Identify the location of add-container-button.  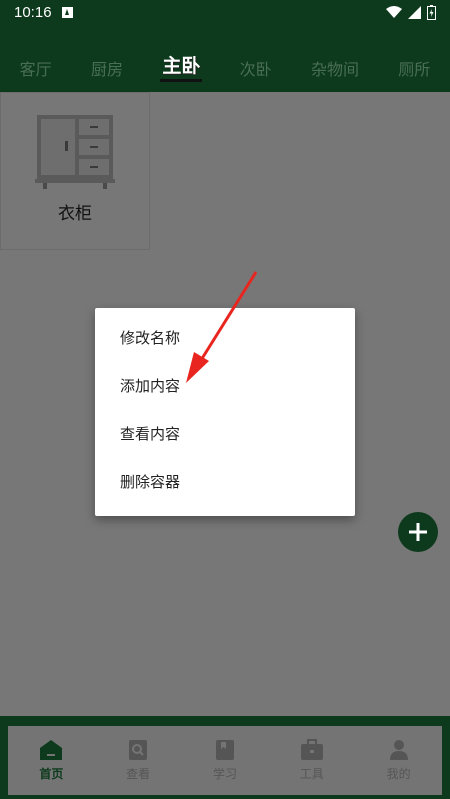
(418, 532).